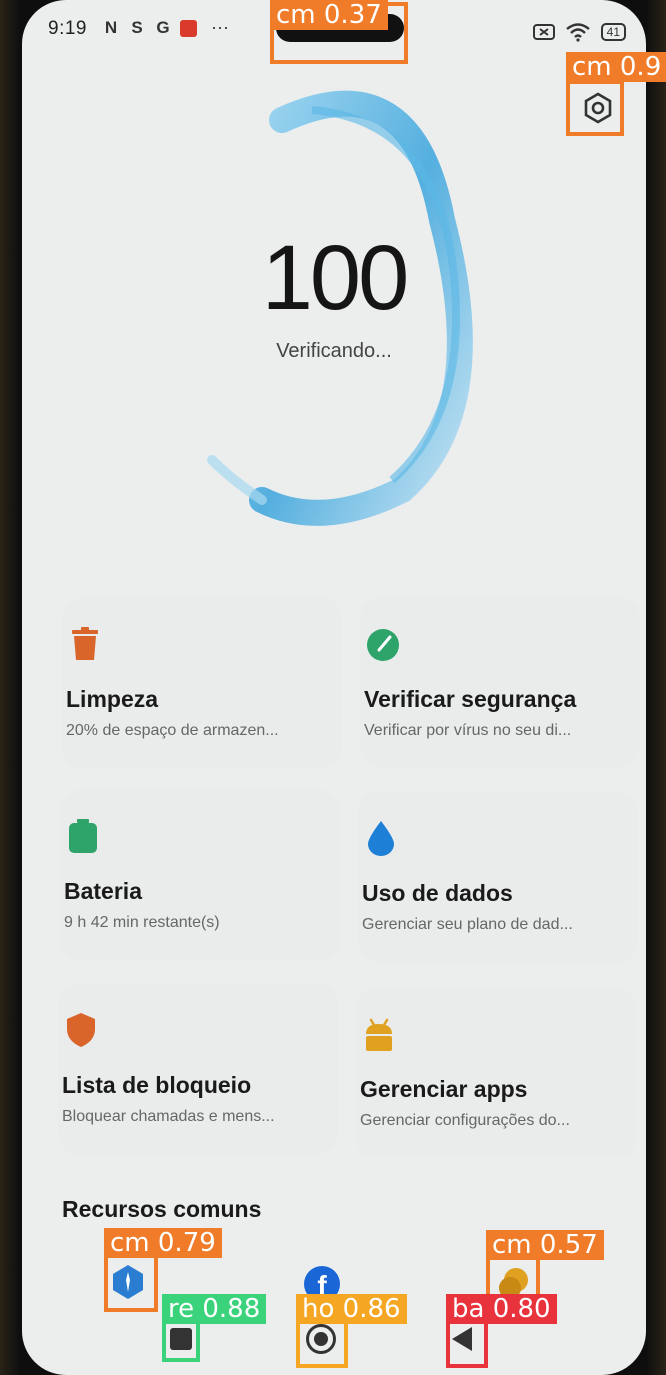 This screenshot has width=666, height=1375. Describe the element at coordinates (83, 836) in the screenshot. I see `battery-icon` at that location.